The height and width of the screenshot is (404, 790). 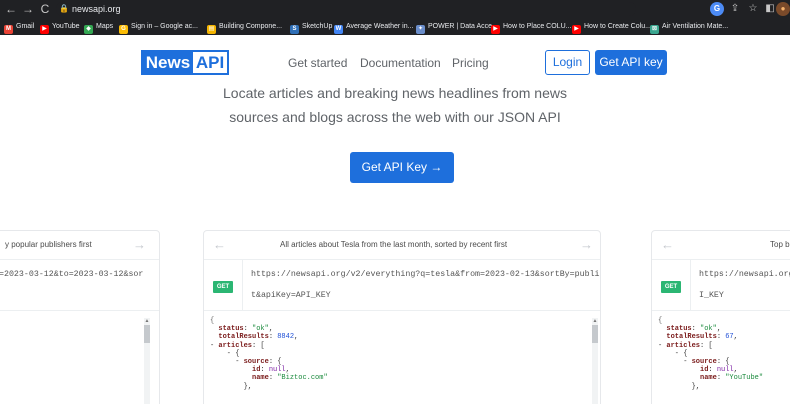 What do you see at coordinates (346, 9) in the screenshot?
I see `address-bar: 🔒 newsapi.org` at bounding box center [346, 9].